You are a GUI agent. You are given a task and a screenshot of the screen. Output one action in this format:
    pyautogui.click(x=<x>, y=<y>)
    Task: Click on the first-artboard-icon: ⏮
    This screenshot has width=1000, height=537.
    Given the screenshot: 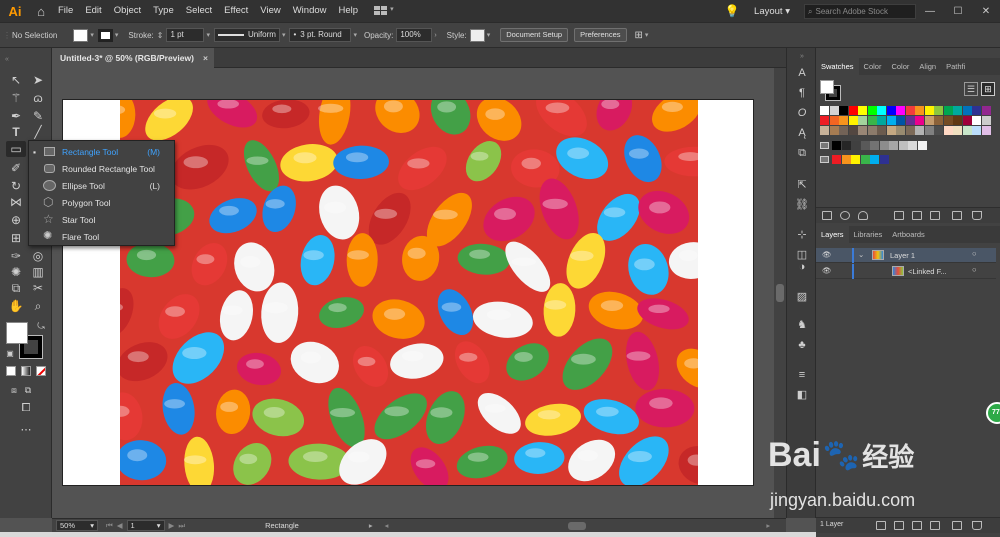 What is the action you would take?
    pyautogui.click(x=109, y=526)
    